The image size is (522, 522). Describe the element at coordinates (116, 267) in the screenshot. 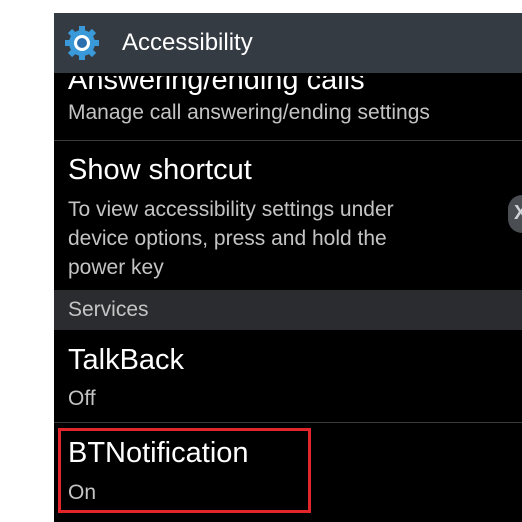

I see `list-item-subtitle-line-3: power key` at that location.